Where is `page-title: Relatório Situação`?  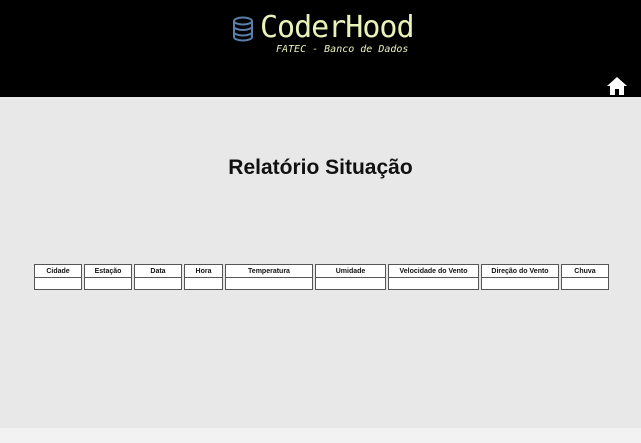
page-title: Relatório Situação is located at coordinates (320, 167).